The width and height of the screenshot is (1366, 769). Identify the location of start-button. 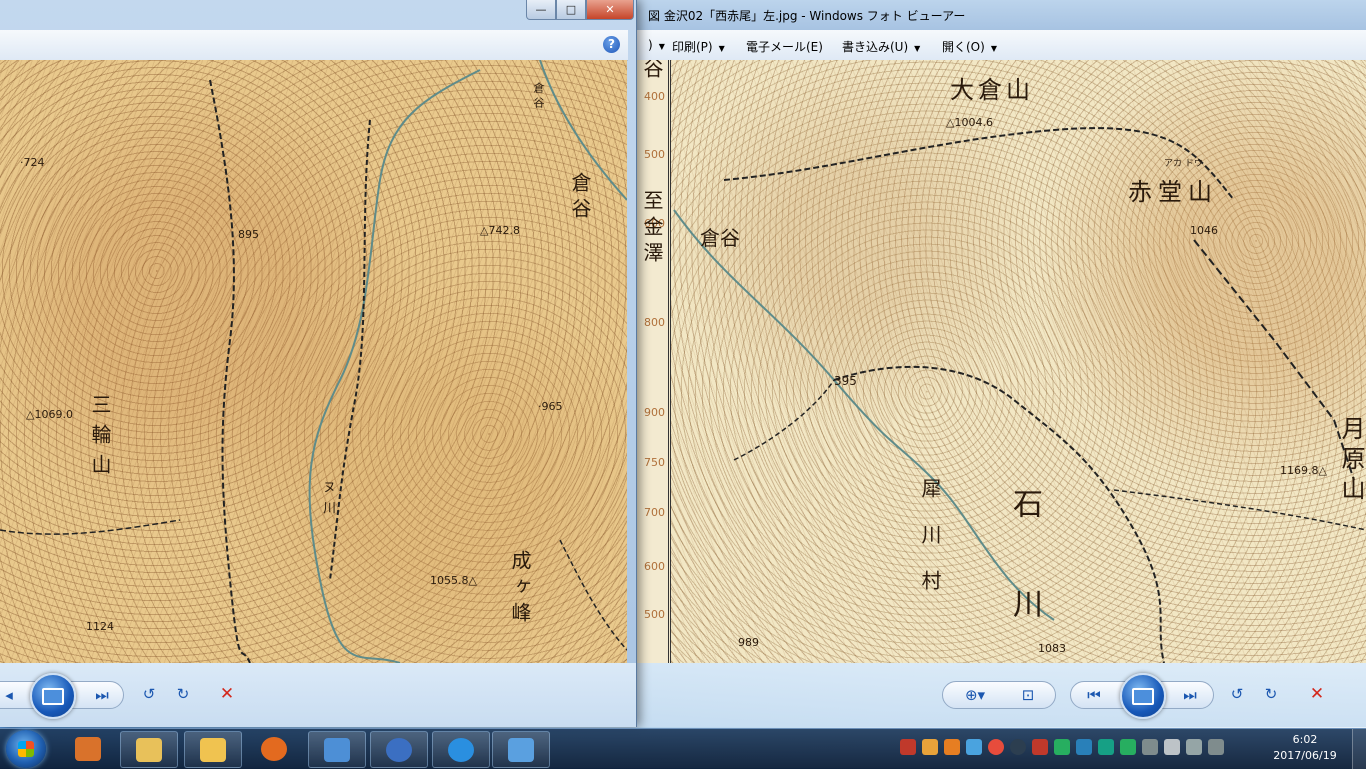
(26, 749).